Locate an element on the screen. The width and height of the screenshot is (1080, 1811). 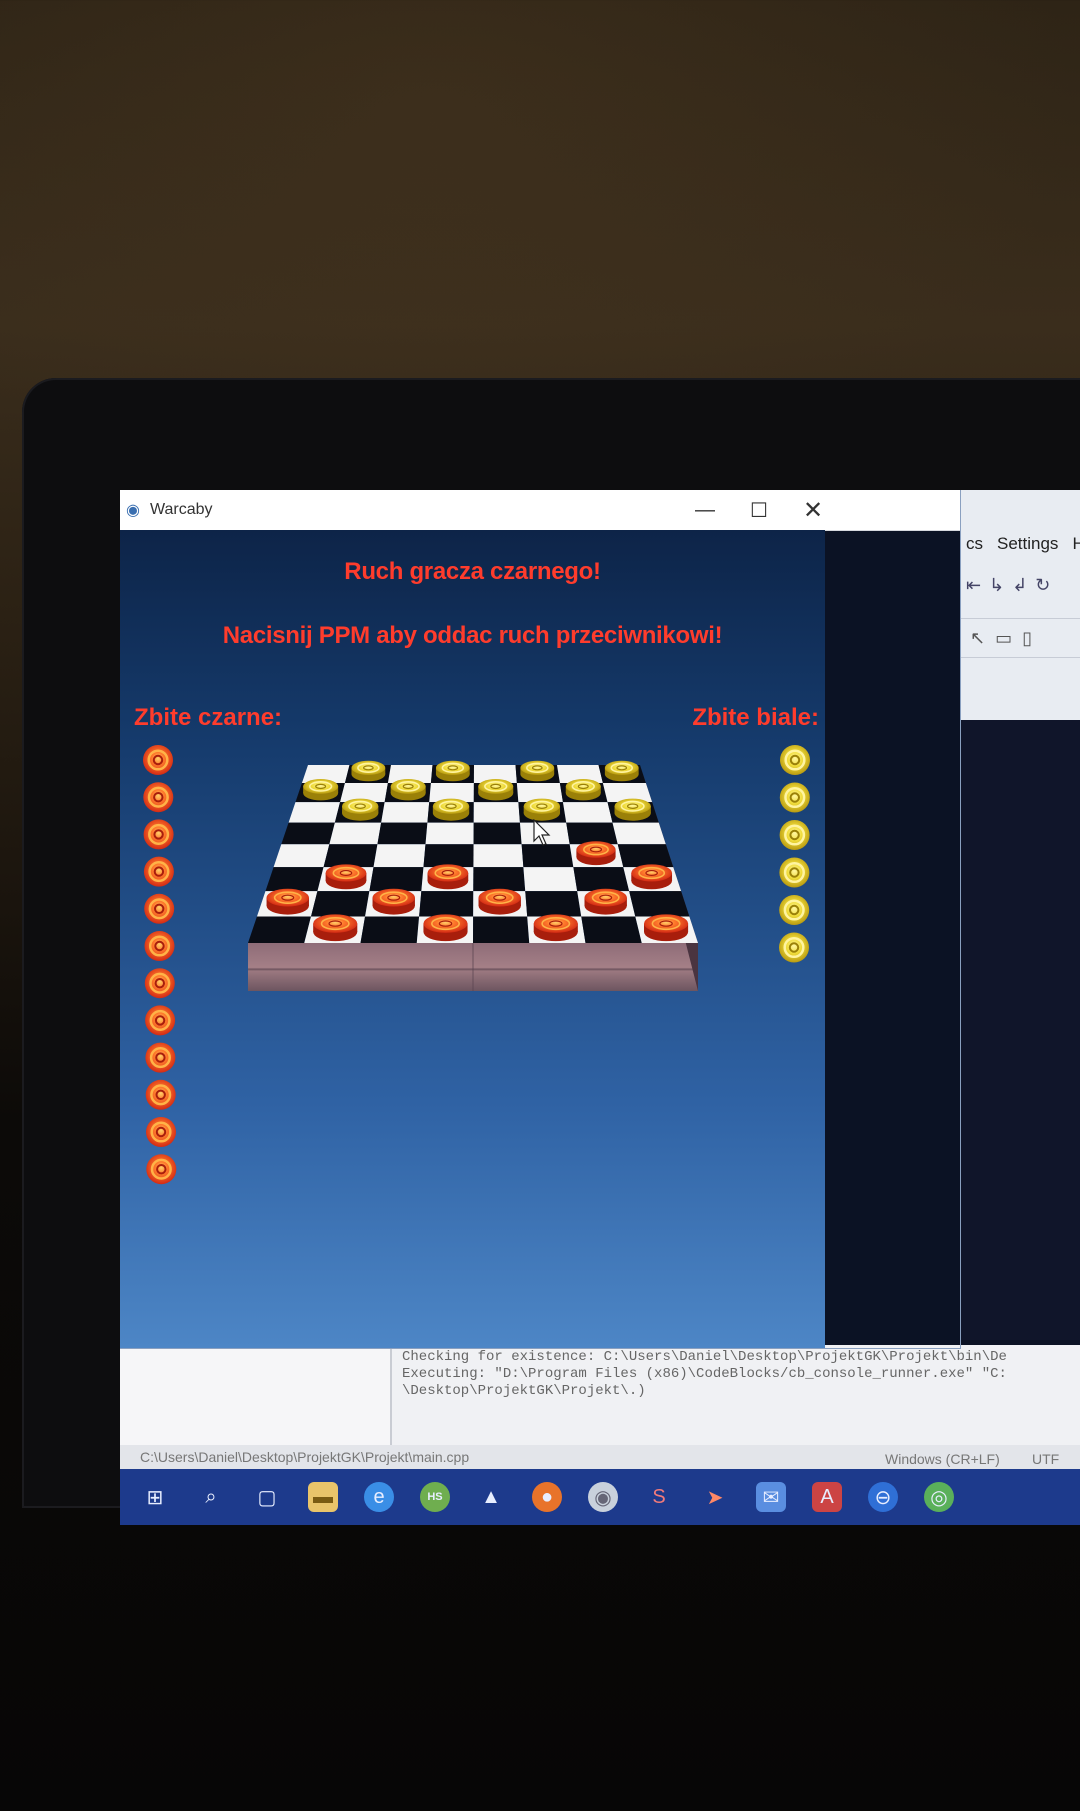
firefox-icon: ● is located at coordinates (547, 1497).